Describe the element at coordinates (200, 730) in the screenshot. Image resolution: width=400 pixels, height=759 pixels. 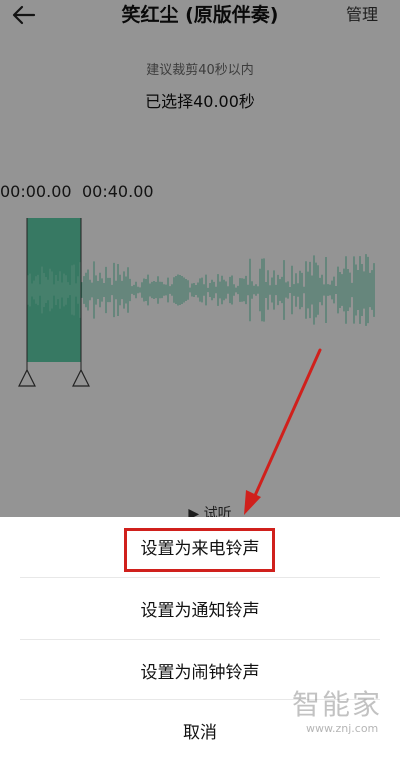
I see `cancel-option: 取消` at that location.